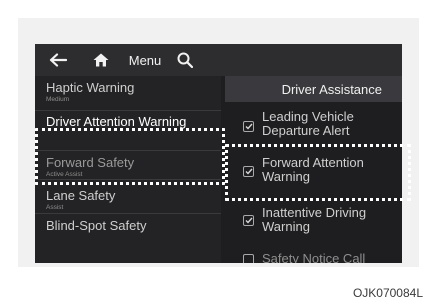 This screenshot has height=307, width=437. I want to click on back-button, so click(58, 60).